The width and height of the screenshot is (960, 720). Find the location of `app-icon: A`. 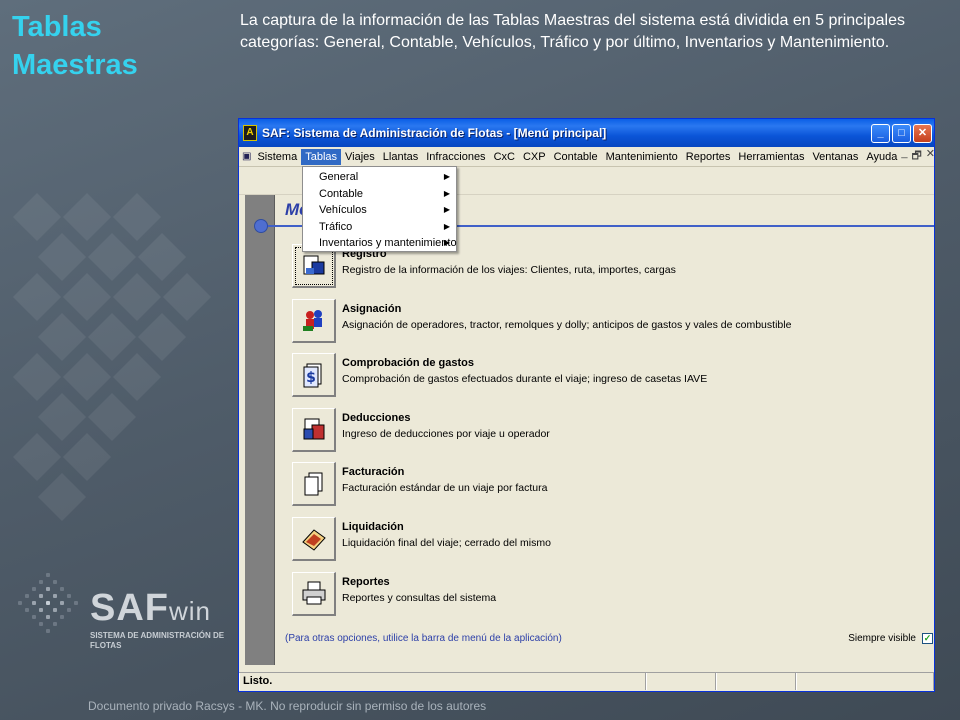

app-icon: A is located at coordinates (250, 133).